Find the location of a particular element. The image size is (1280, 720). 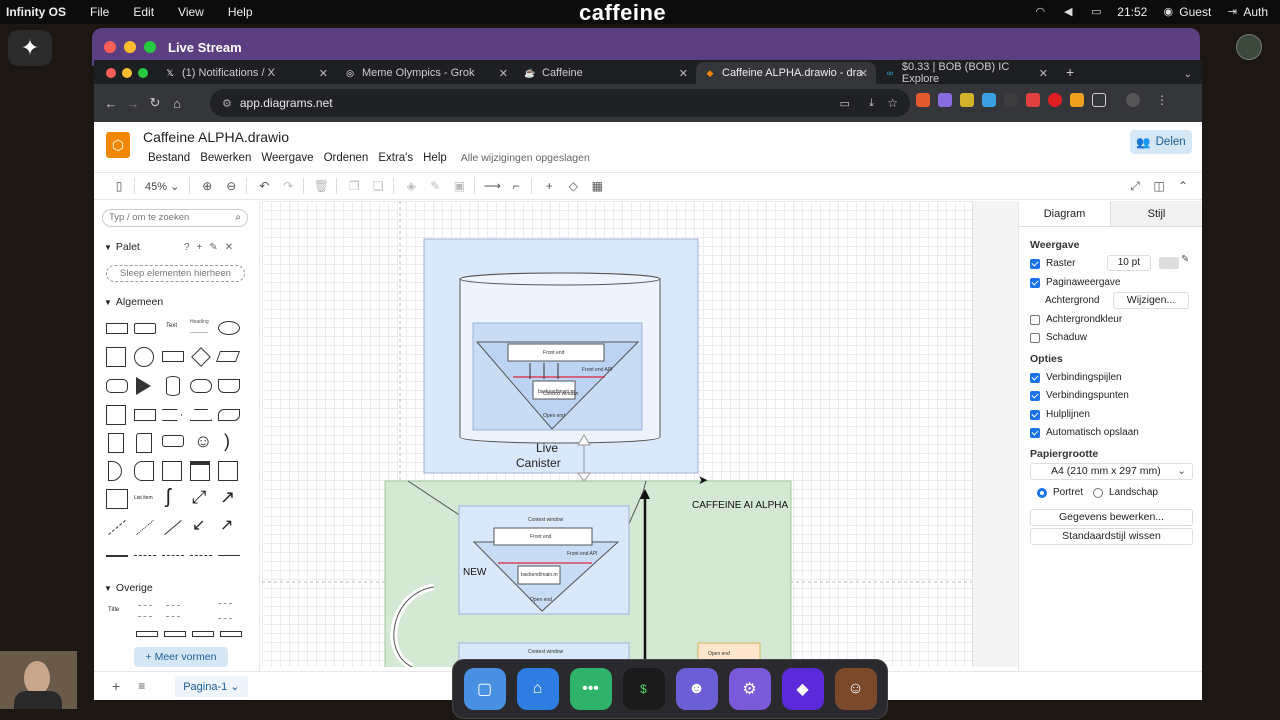

waypoints-icon: ⌐ is located at coordinates (516, 186).